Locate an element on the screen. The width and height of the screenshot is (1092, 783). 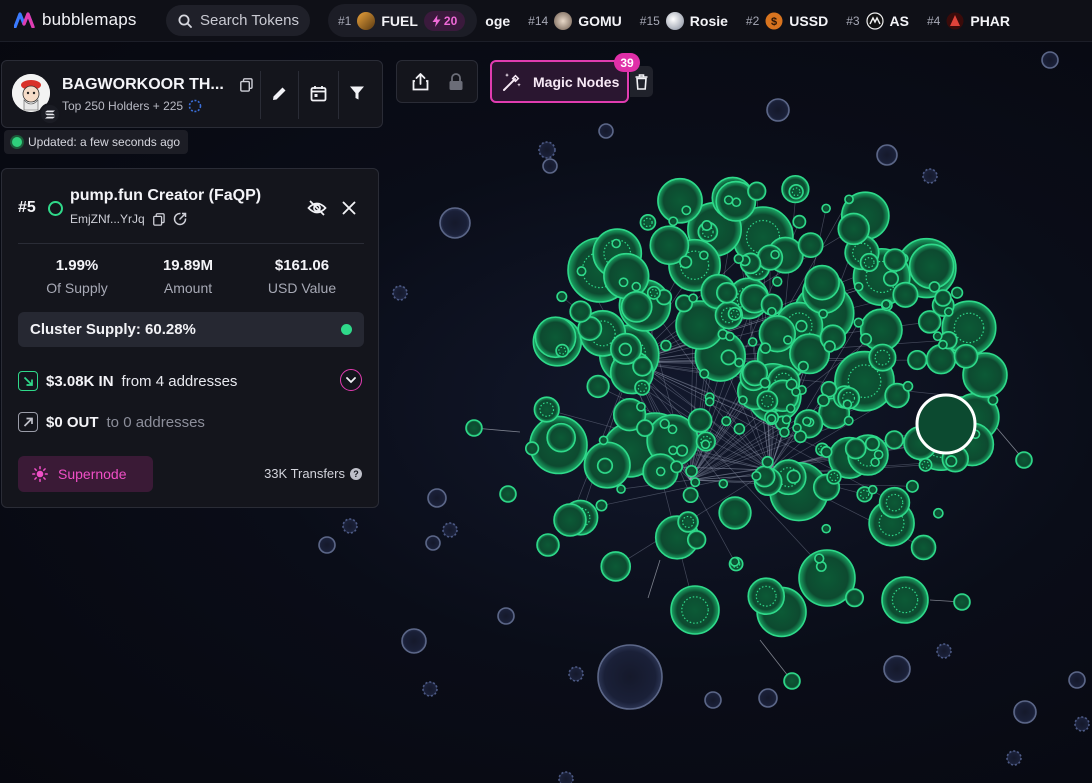
lock-icon is located at coordinates (456, 82).